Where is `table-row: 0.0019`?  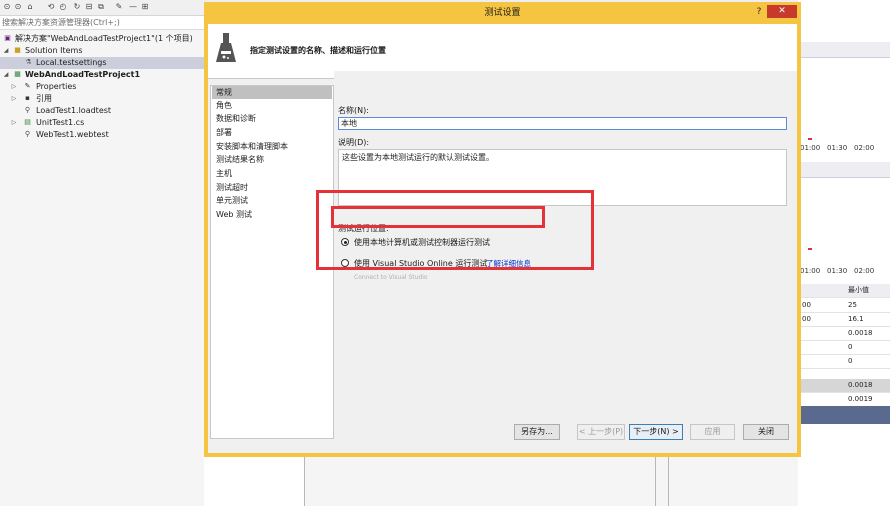 table-row: 0.0019 is located at coordinates (844, 400).